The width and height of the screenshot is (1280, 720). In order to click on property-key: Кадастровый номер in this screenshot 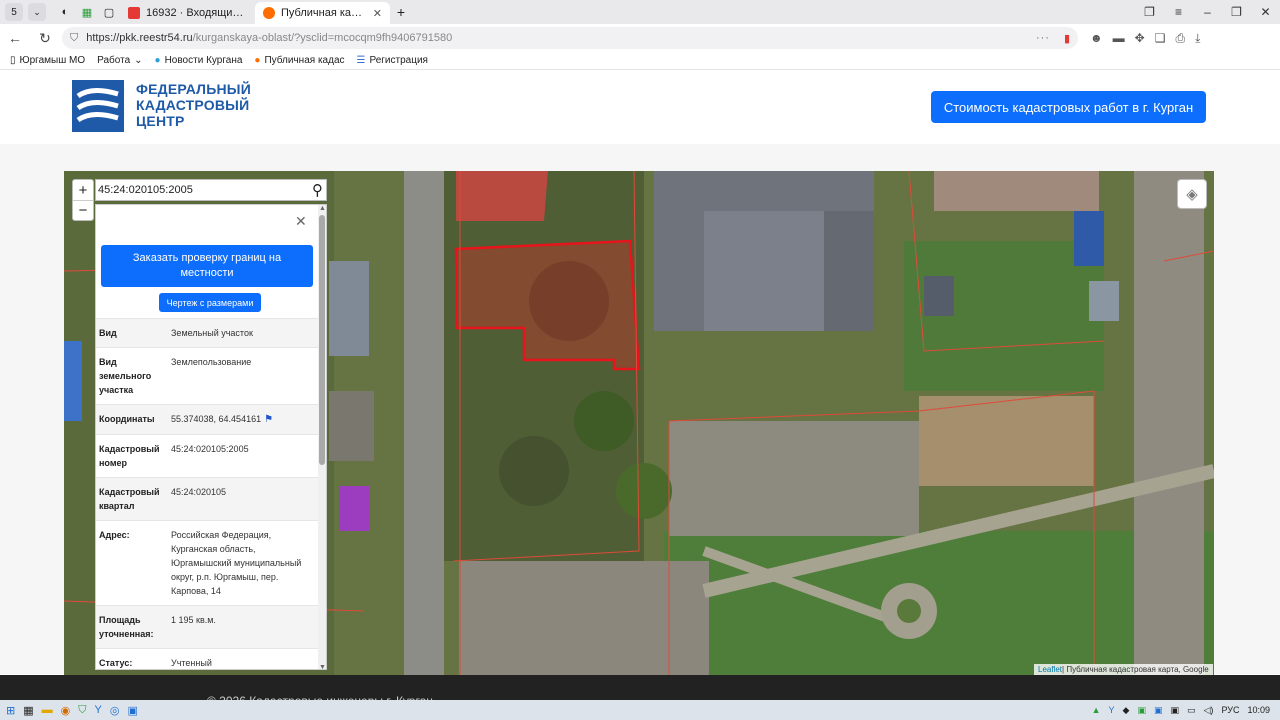, I will do `click(129, 456)`.